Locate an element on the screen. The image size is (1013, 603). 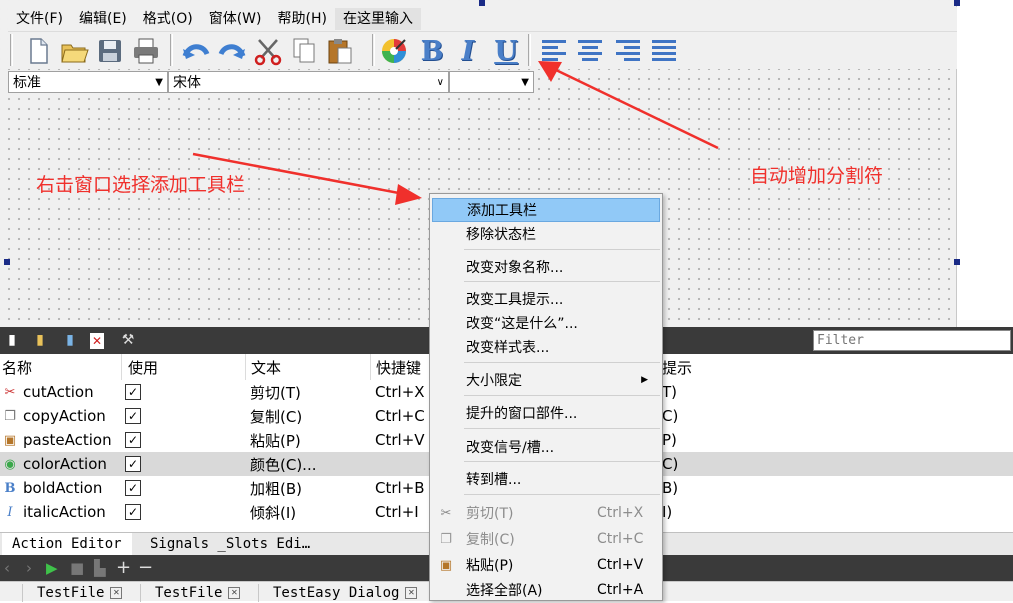
print-icon is located at coordinates (146, 51).